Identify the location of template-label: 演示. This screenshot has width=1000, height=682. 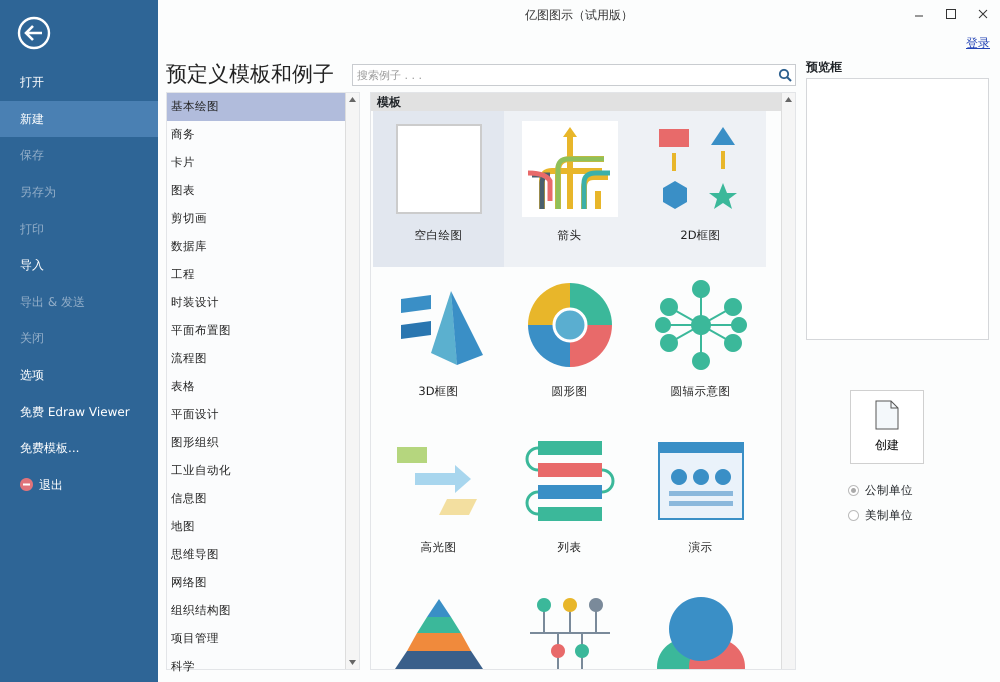
(700, 547).